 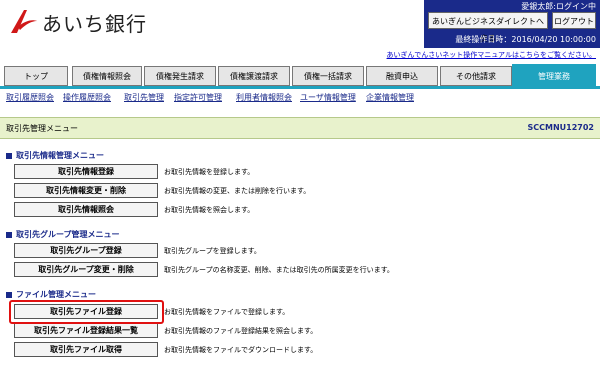 What do you see at coordinates (390, 97) in the screenshot?
I see `subnav-company-info-management: 企業情報管理` at bounding box center [390, 97].